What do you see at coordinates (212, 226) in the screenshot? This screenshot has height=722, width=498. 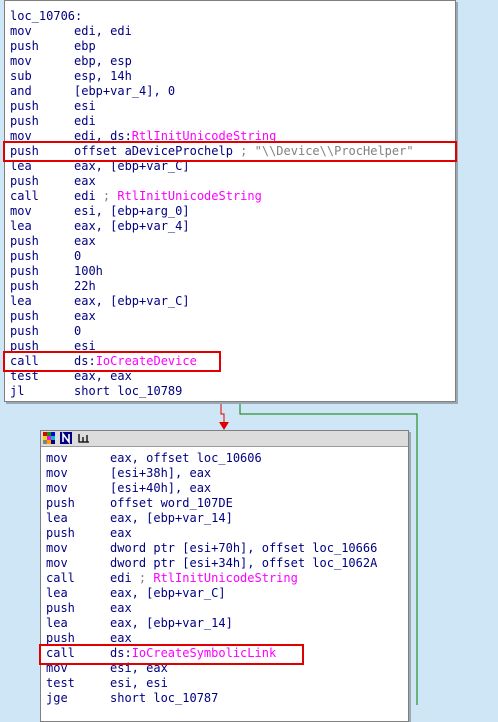 I see `instruction-line: lea eax, [ebp+var_4]` at bounding box center [212, 226].